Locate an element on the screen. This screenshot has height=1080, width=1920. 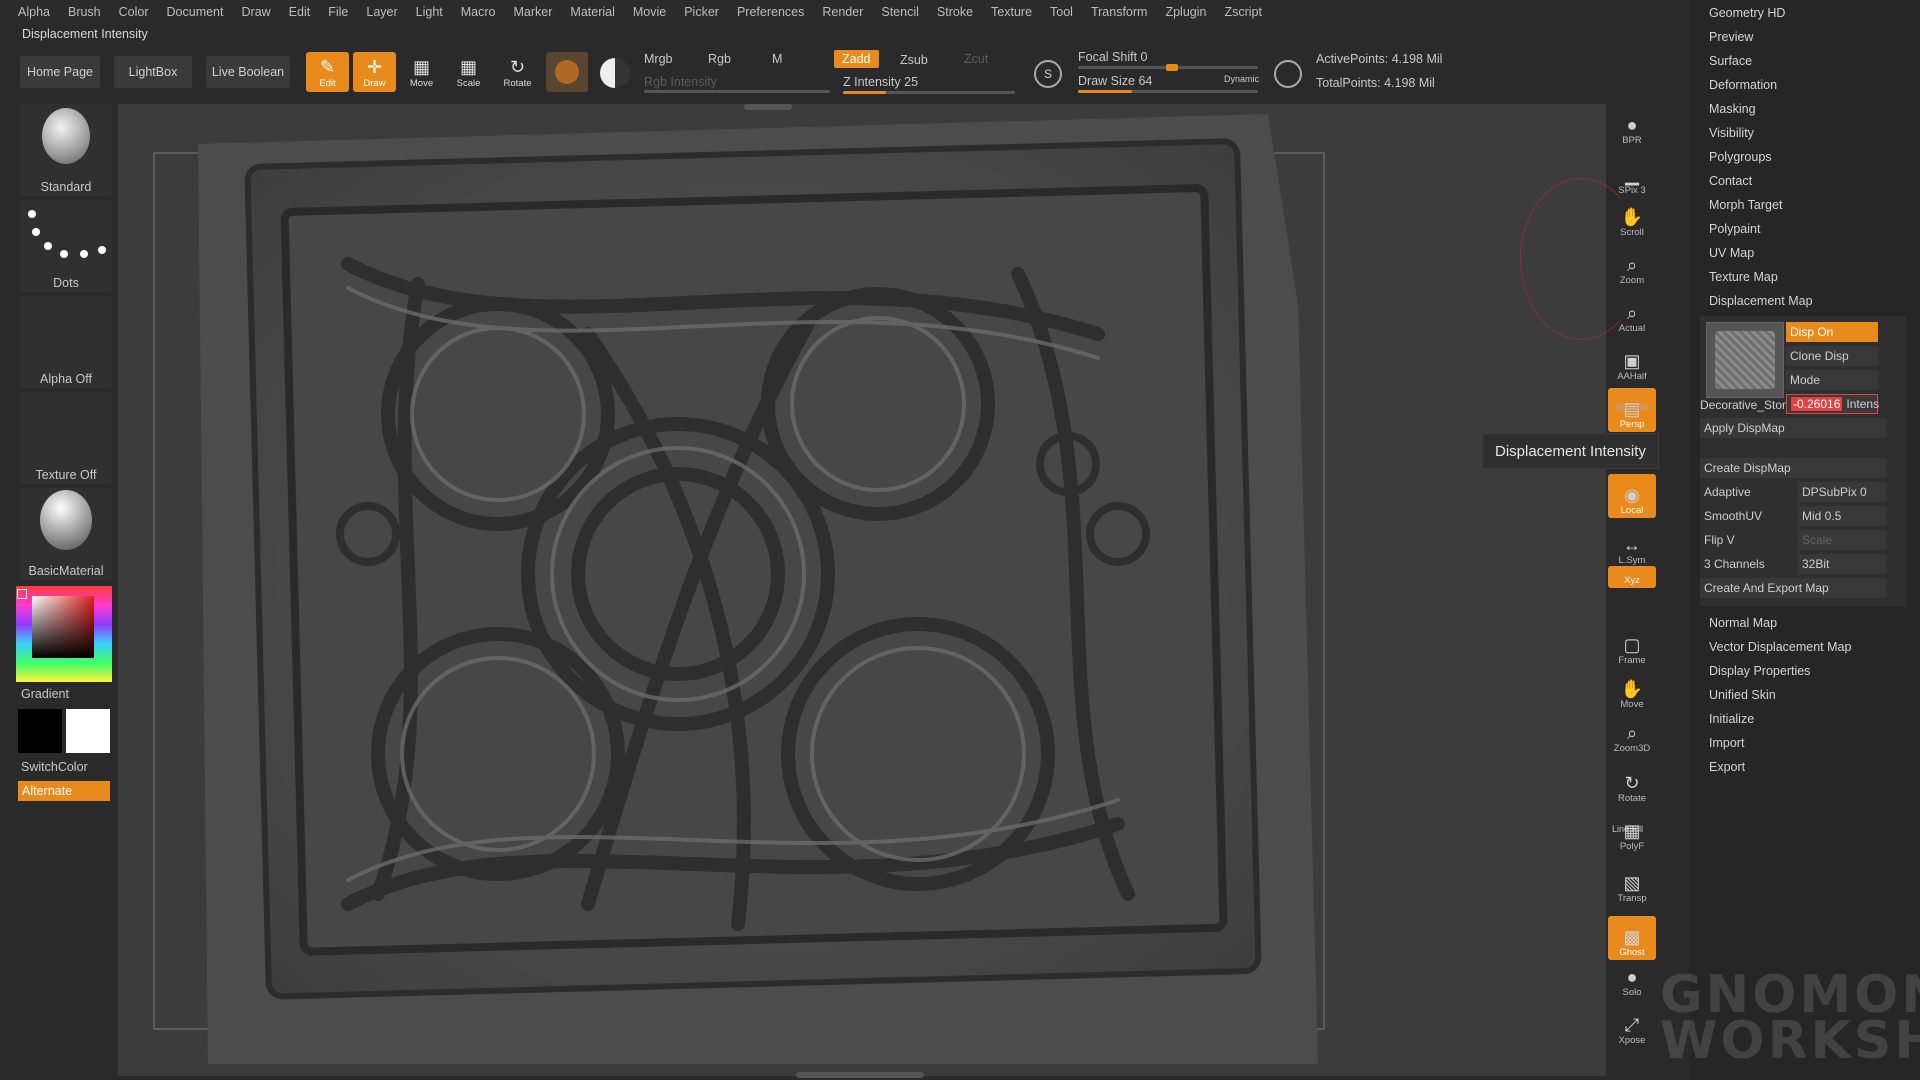
dynamic-toggle: Dynamic is located at coordinates (1241, 79).